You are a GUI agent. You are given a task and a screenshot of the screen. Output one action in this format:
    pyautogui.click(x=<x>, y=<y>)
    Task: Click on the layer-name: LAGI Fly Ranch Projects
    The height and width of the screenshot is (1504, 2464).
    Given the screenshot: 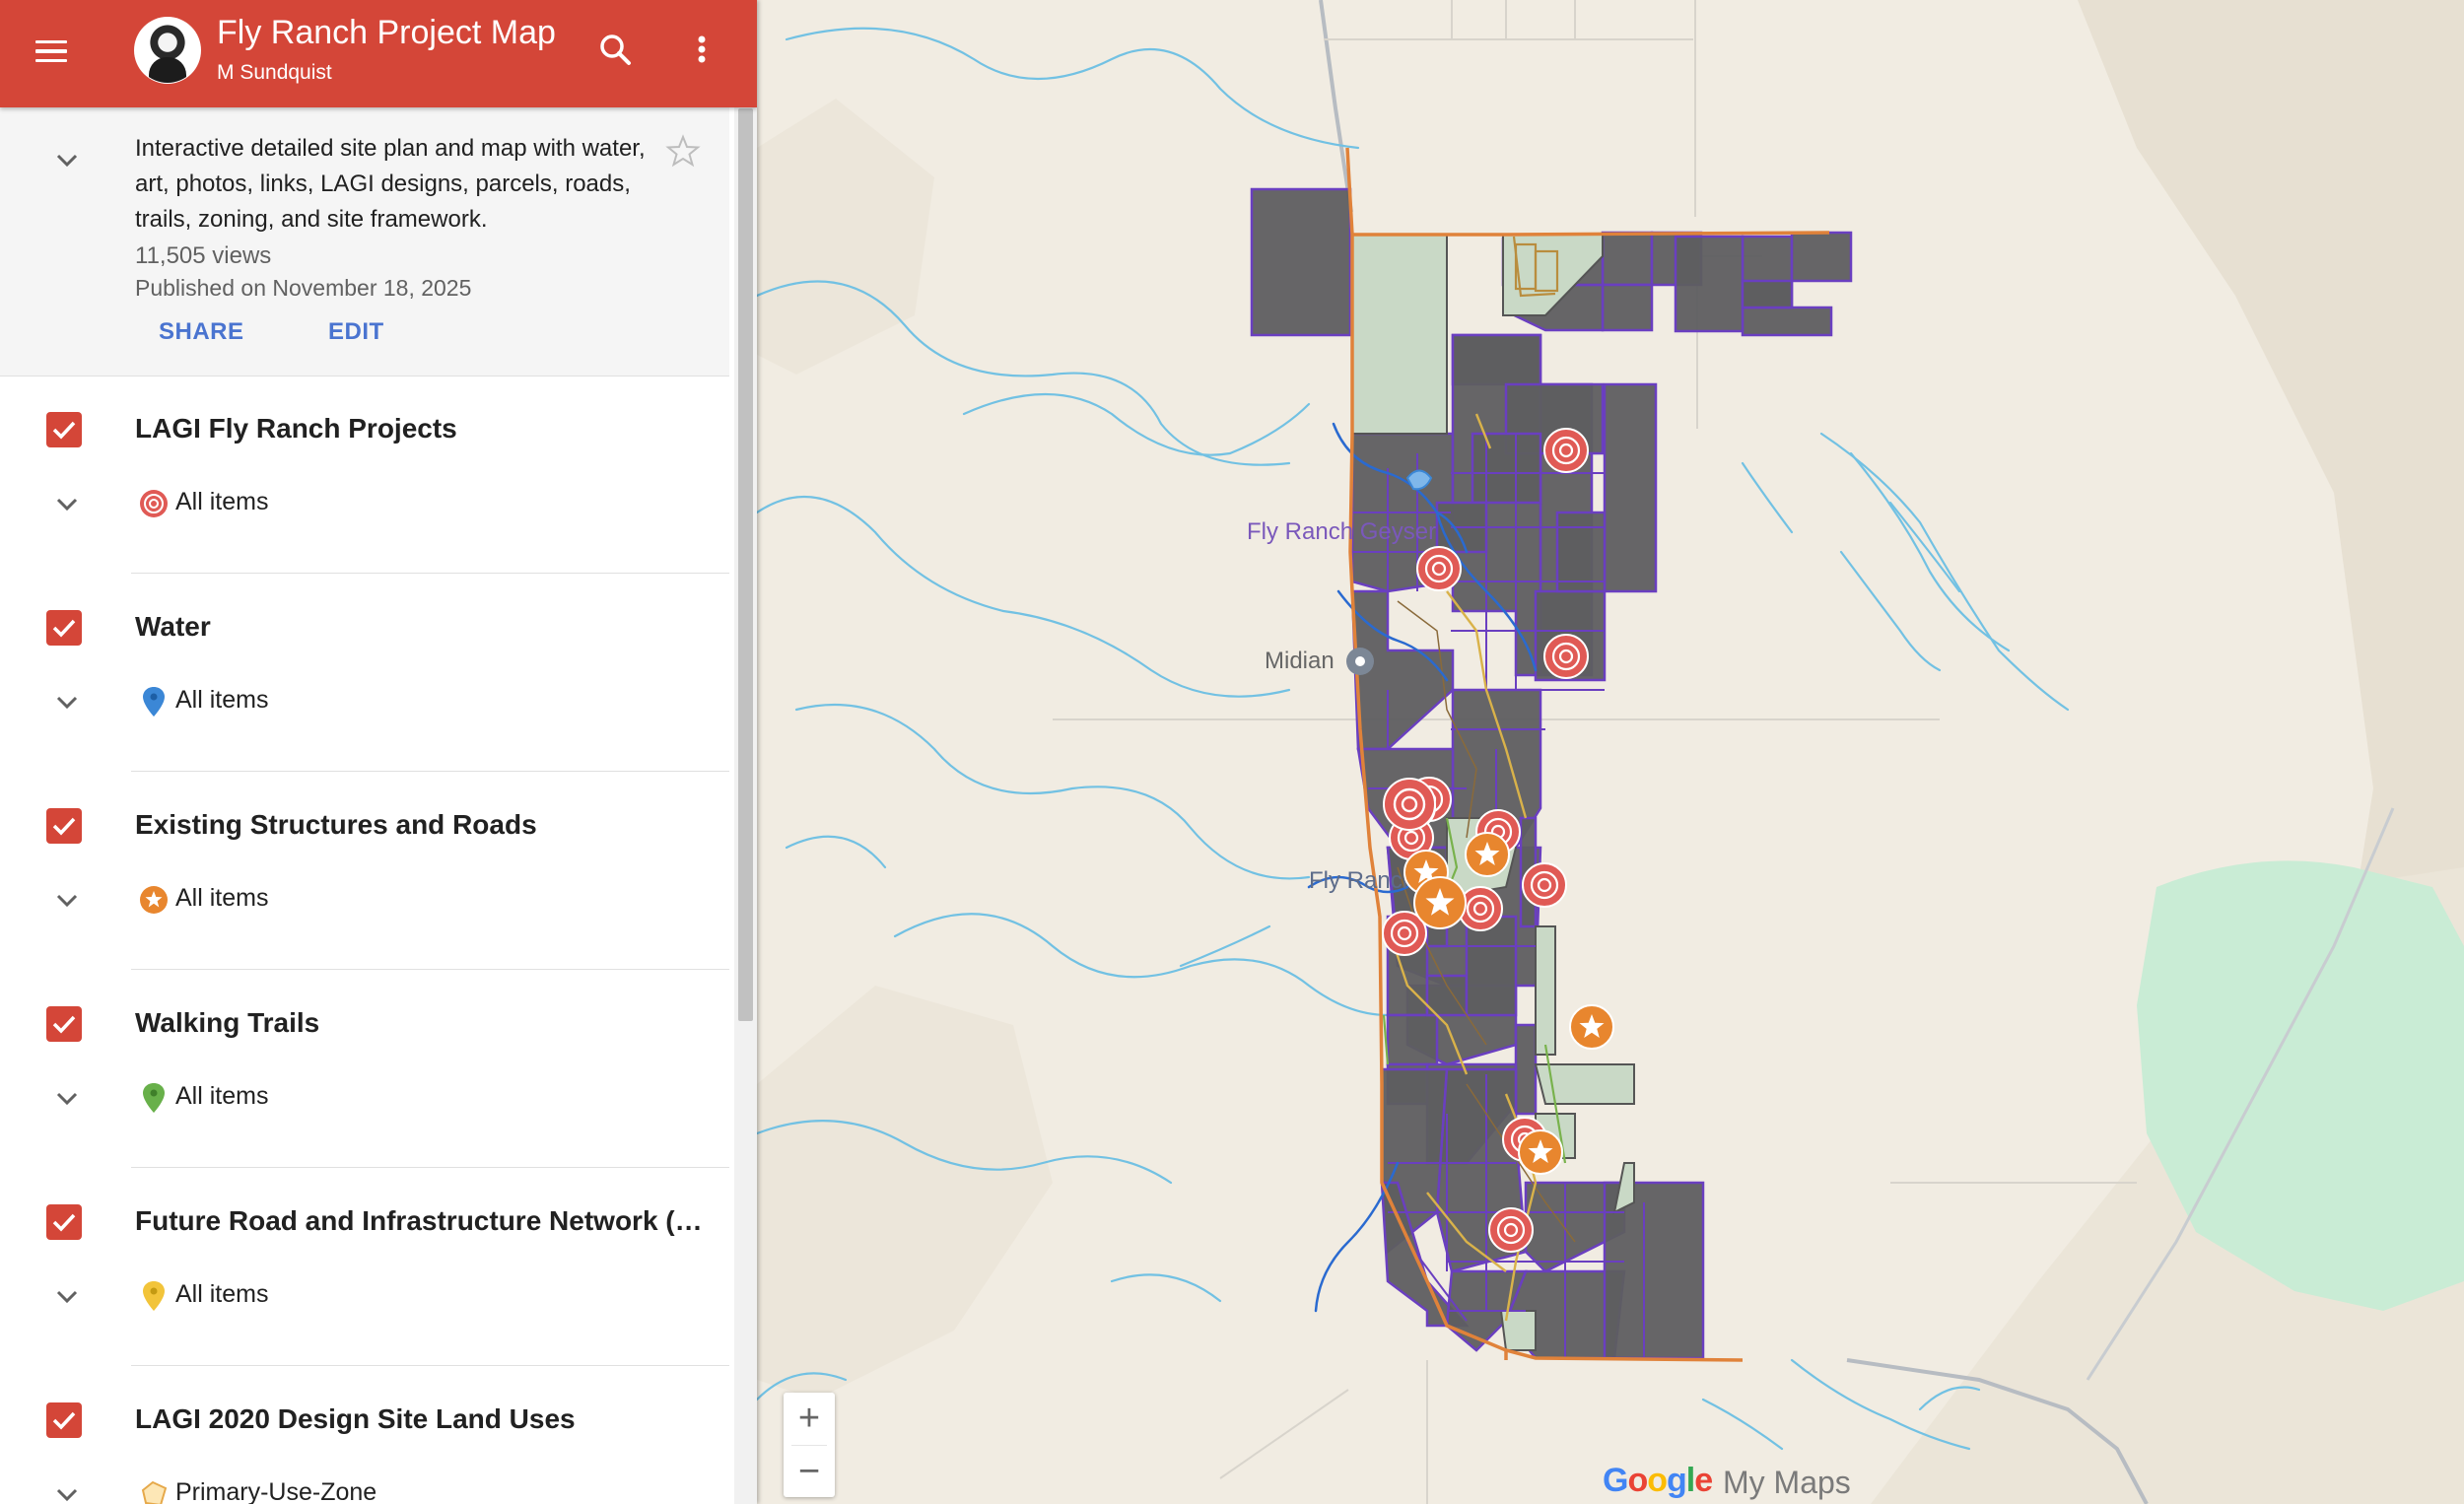 What is the action you would take?
    pyautogui.click(x=296, y=428)
    